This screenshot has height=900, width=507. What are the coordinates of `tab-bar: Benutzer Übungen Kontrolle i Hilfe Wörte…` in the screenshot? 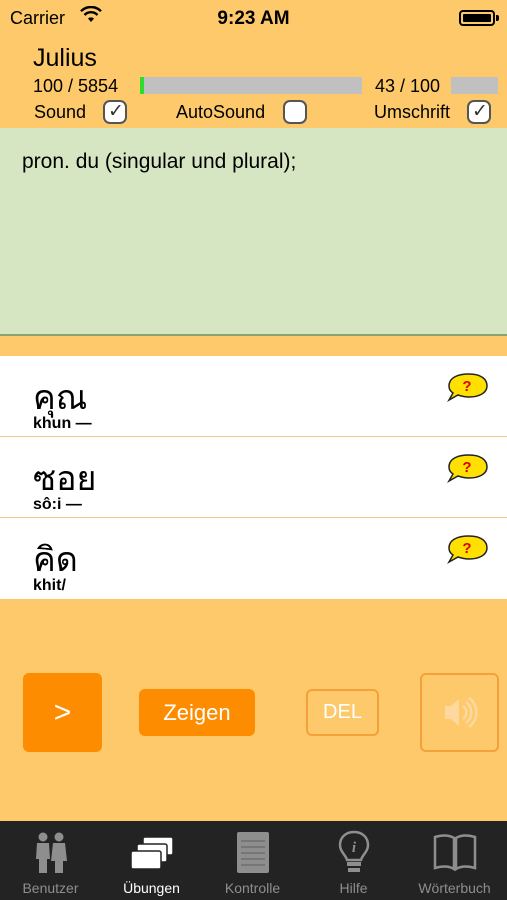 It's located at (253, 860).